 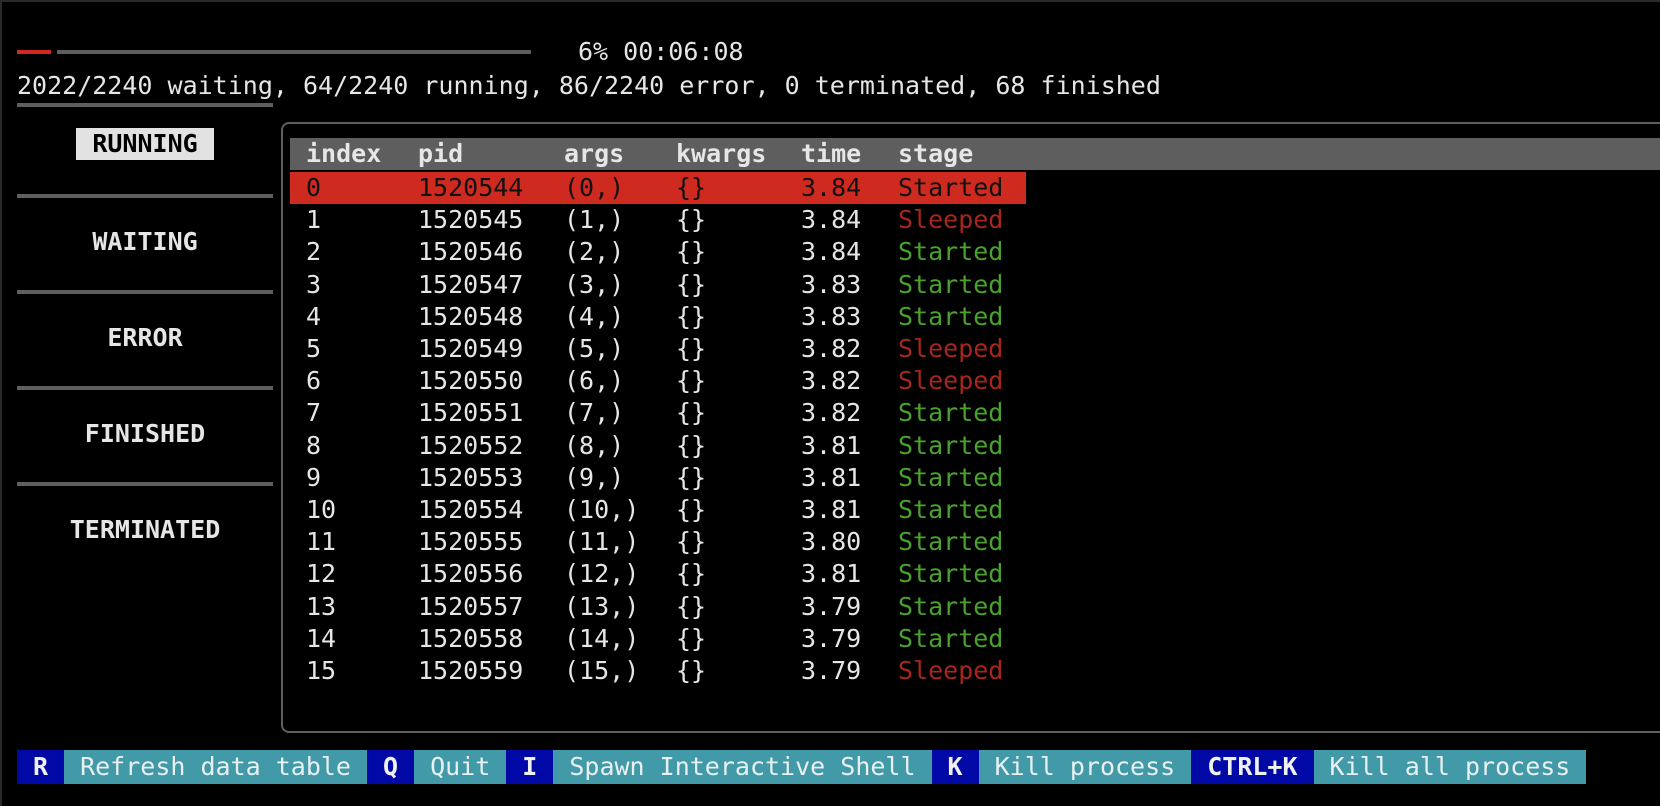 What do you see at coordinates (602, 670) in the screenshot?
I see `cell-args: (15,)` at bounding box center [602, 670].